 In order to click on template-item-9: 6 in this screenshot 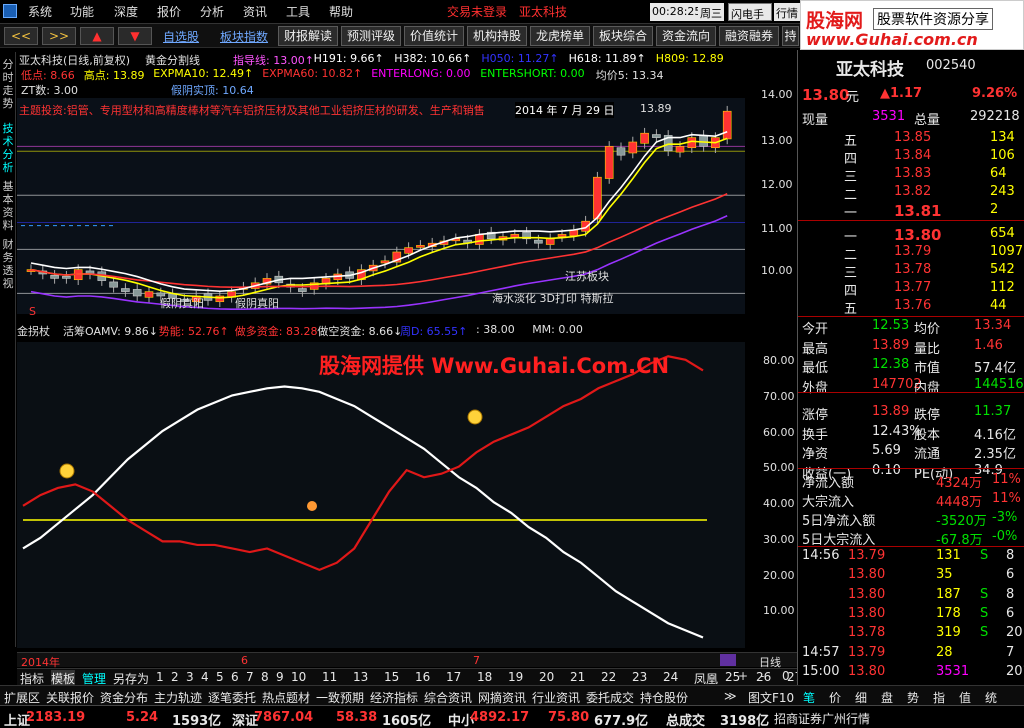, I will do `click(235, 677)`.